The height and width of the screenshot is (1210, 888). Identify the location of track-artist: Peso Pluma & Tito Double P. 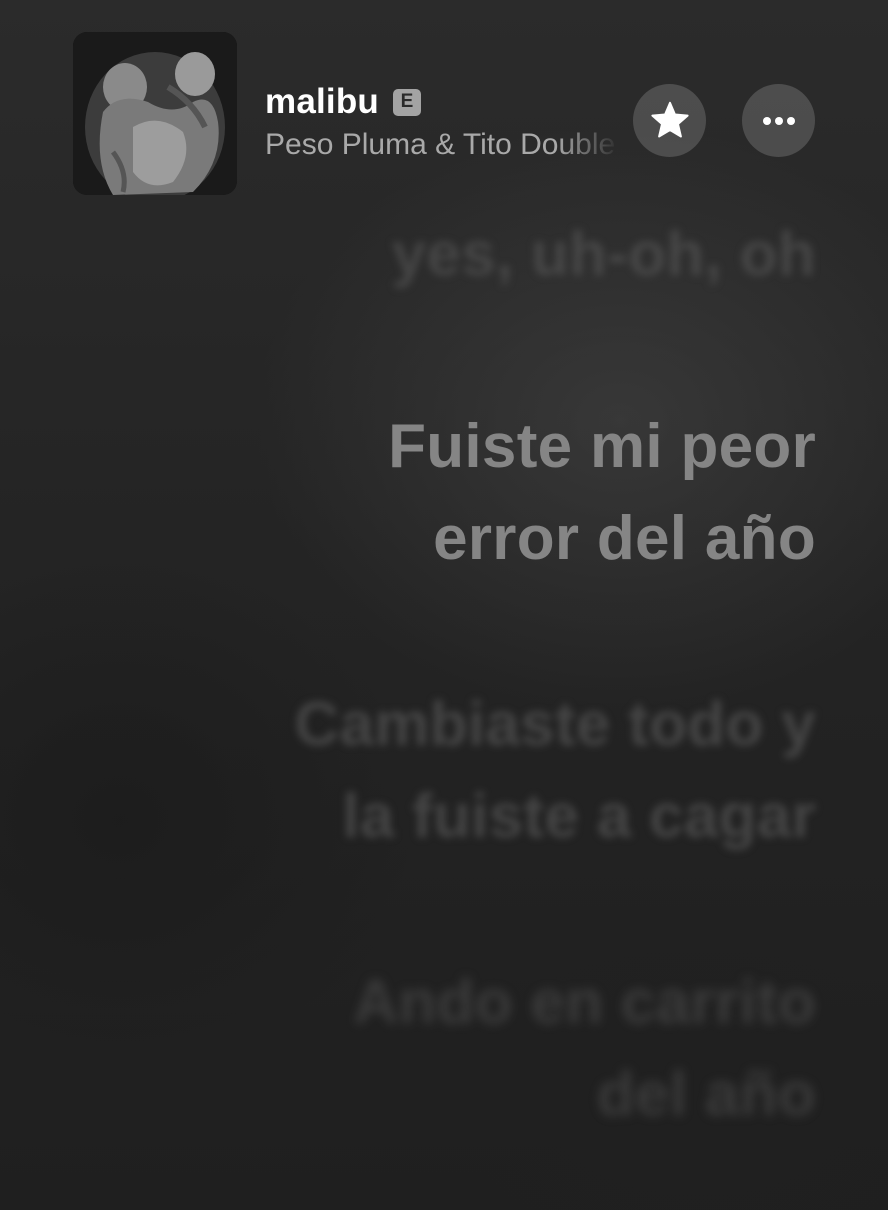
(442, 145).